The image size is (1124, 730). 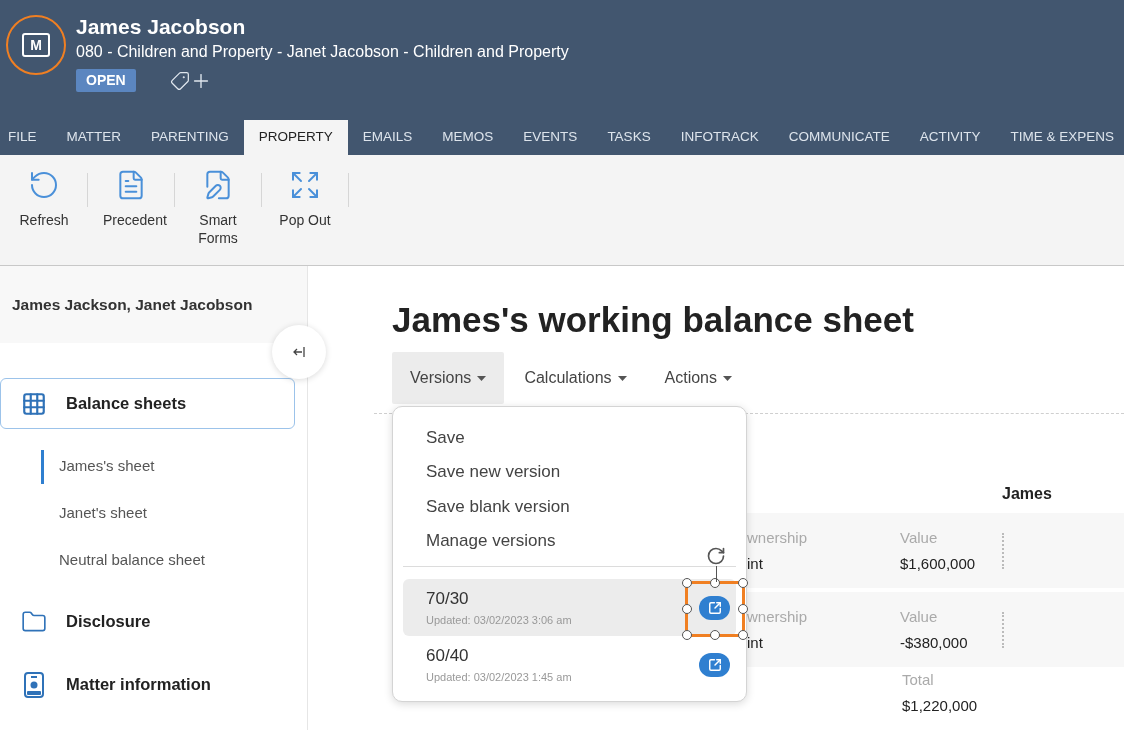 What do you see at coordinates (698, 378) in the screenshot?
I see `menu-button: Actions` at bounding box center [698, 378].